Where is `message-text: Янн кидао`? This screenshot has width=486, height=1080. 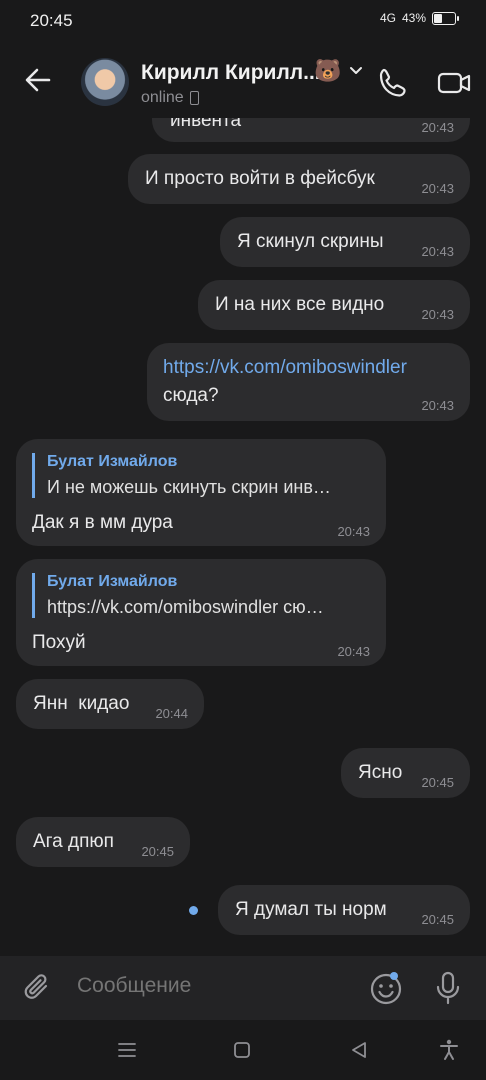 message-text: Янн кидао is located at coordinates (81, 703).